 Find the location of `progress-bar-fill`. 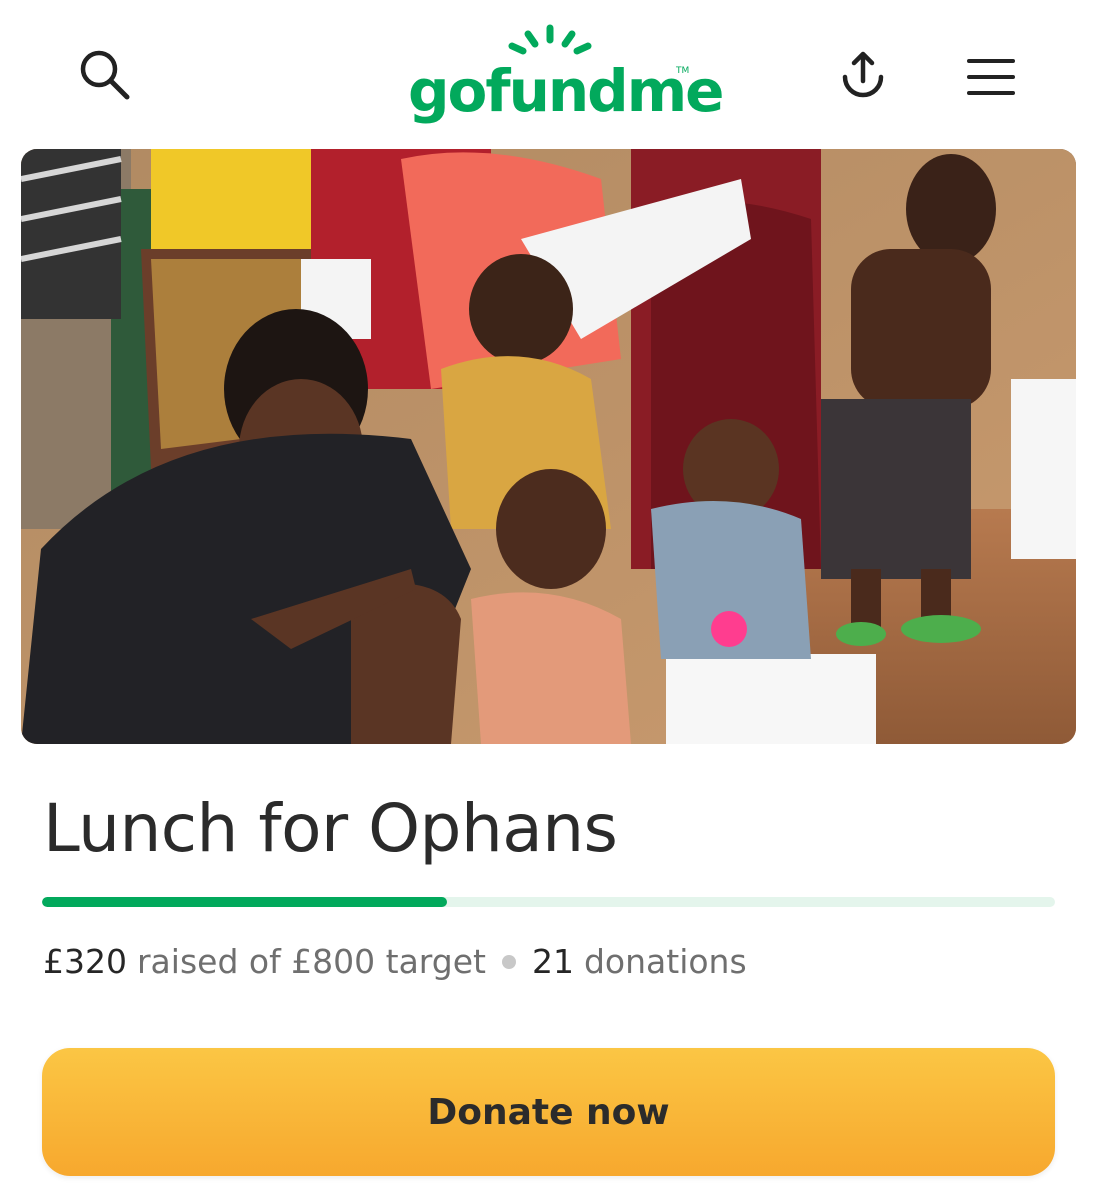

progress-bar-fill is located at coordinates (245, 902).